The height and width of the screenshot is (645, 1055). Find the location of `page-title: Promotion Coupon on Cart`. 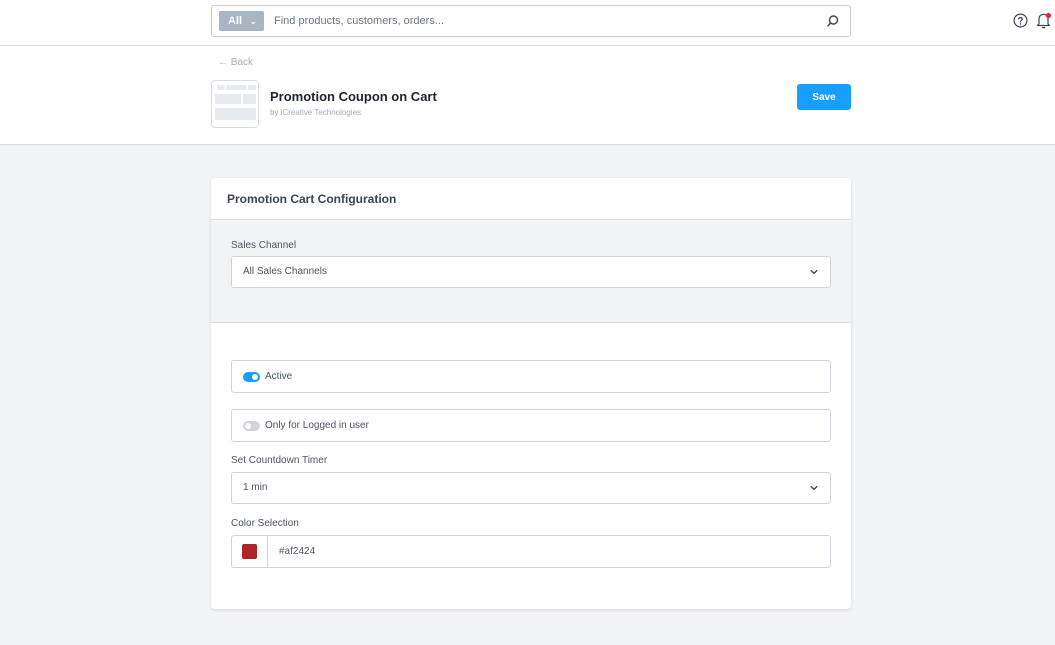

page-title: Promotion Coupon on Cart is located at coordinates (353, 96).